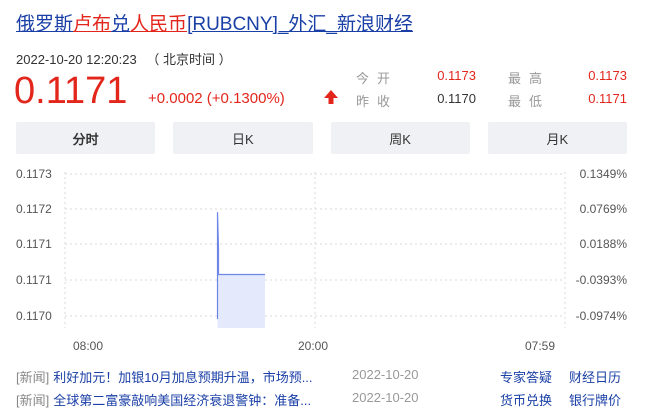  I want to click on title-part-rmb: 人民币, so click(158, 24).